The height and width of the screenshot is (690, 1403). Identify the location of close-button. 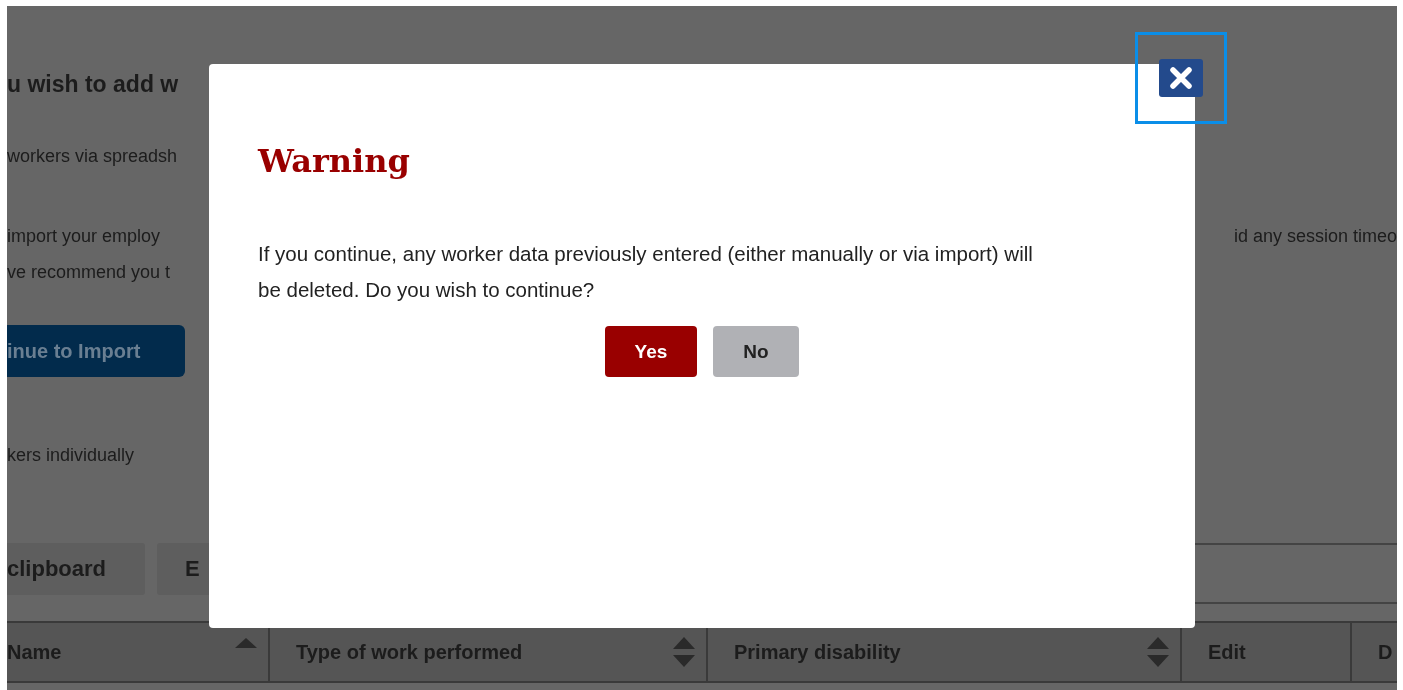
(1181, 78).